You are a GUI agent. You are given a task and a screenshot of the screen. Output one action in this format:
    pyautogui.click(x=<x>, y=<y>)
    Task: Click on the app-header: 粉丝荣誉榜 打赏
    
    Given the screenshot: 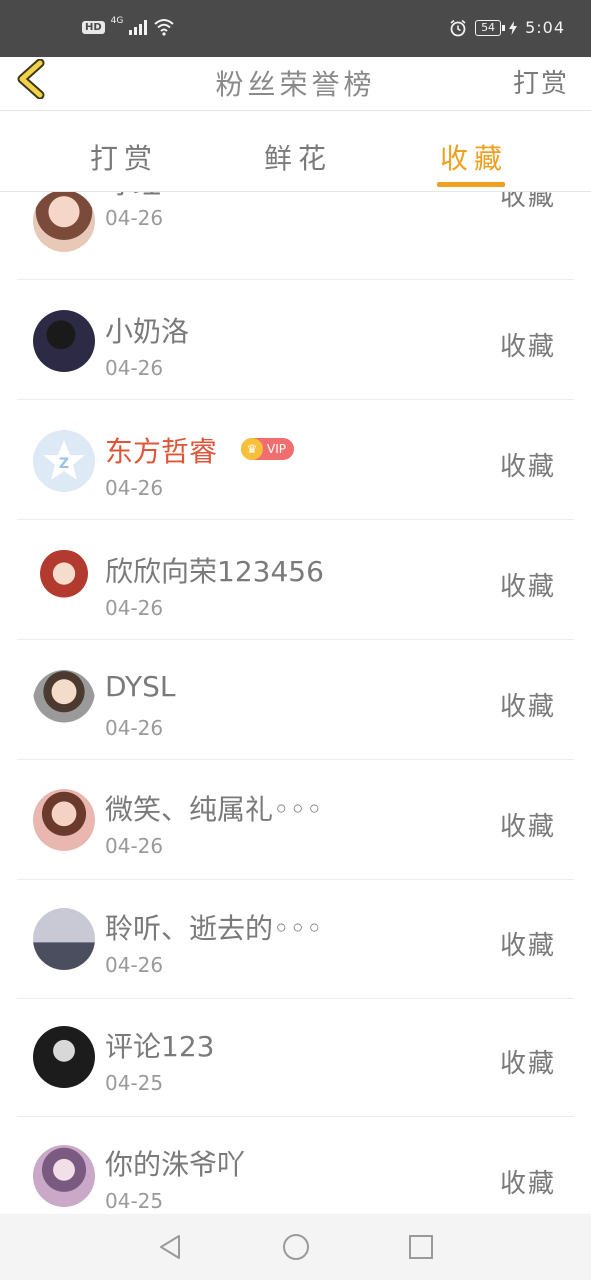 What is the action you would take?
    pyautogui.click(x=295, y=84)
    